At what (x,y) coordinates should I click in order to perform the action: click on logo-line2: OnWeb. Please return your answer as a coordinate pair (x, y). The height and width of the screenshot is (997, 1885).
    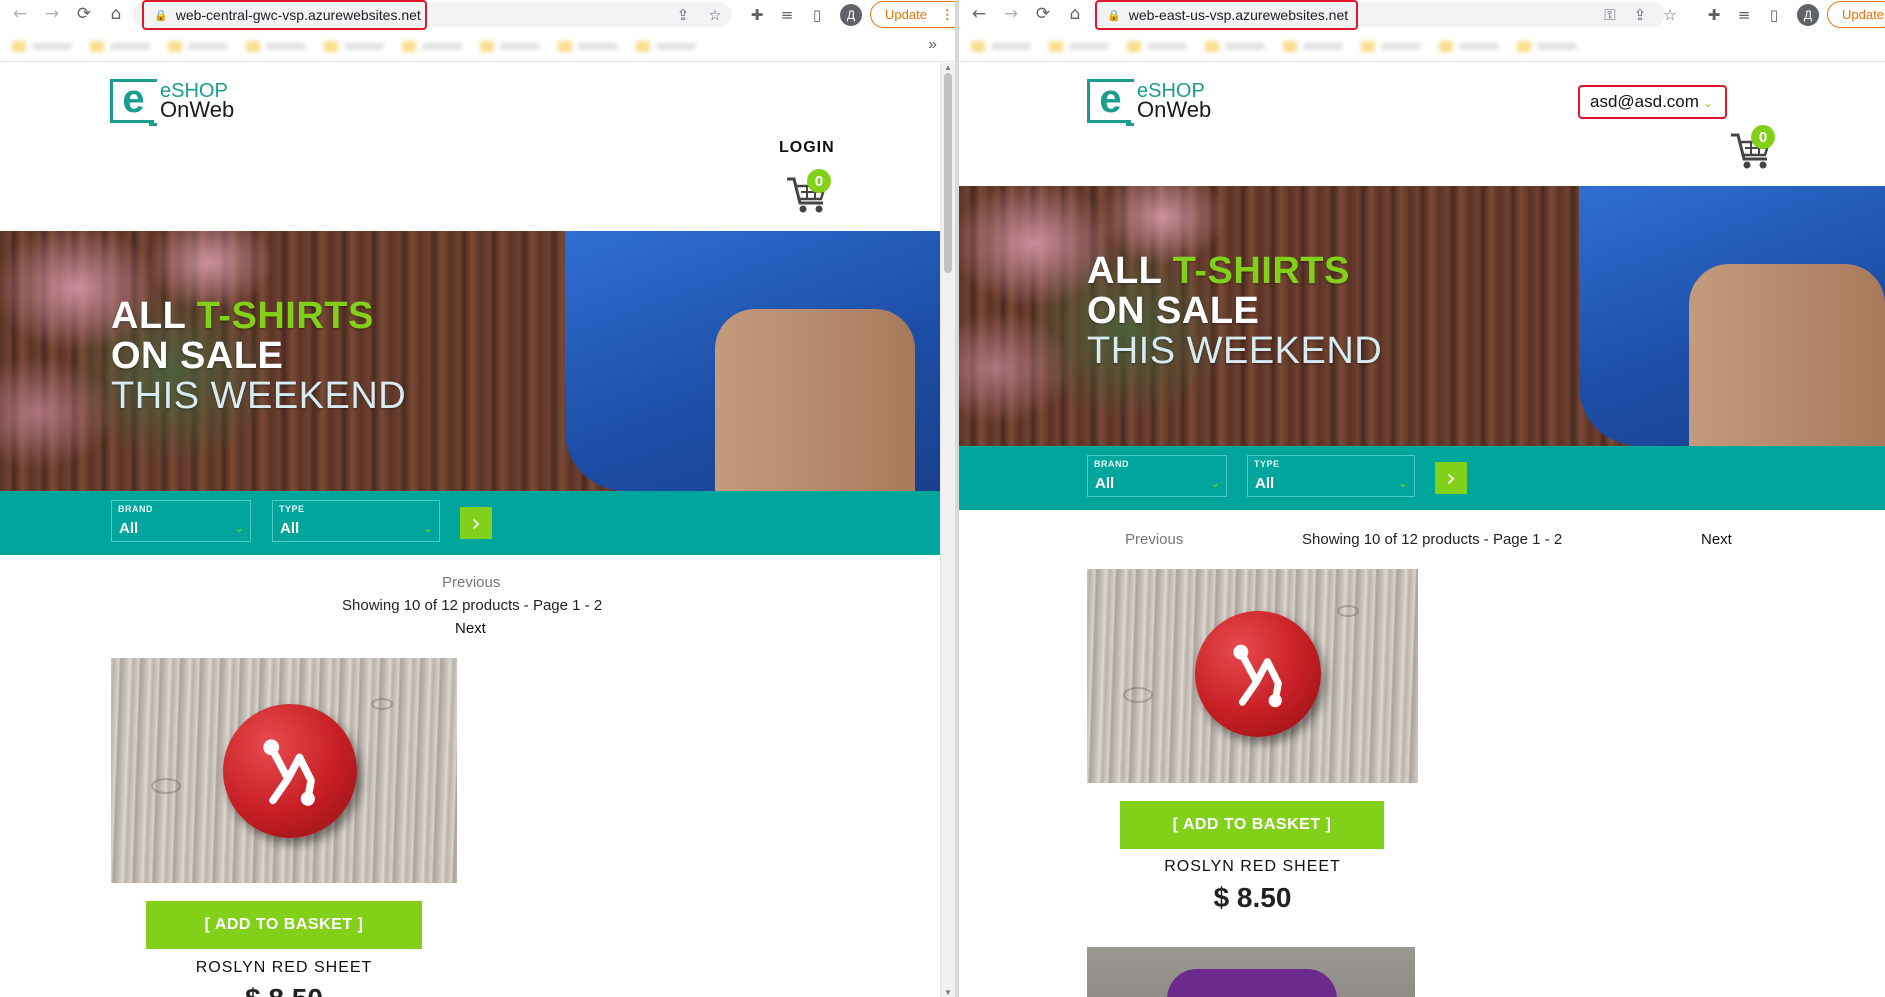
    Looking at the image, I should click on (1174, 109).